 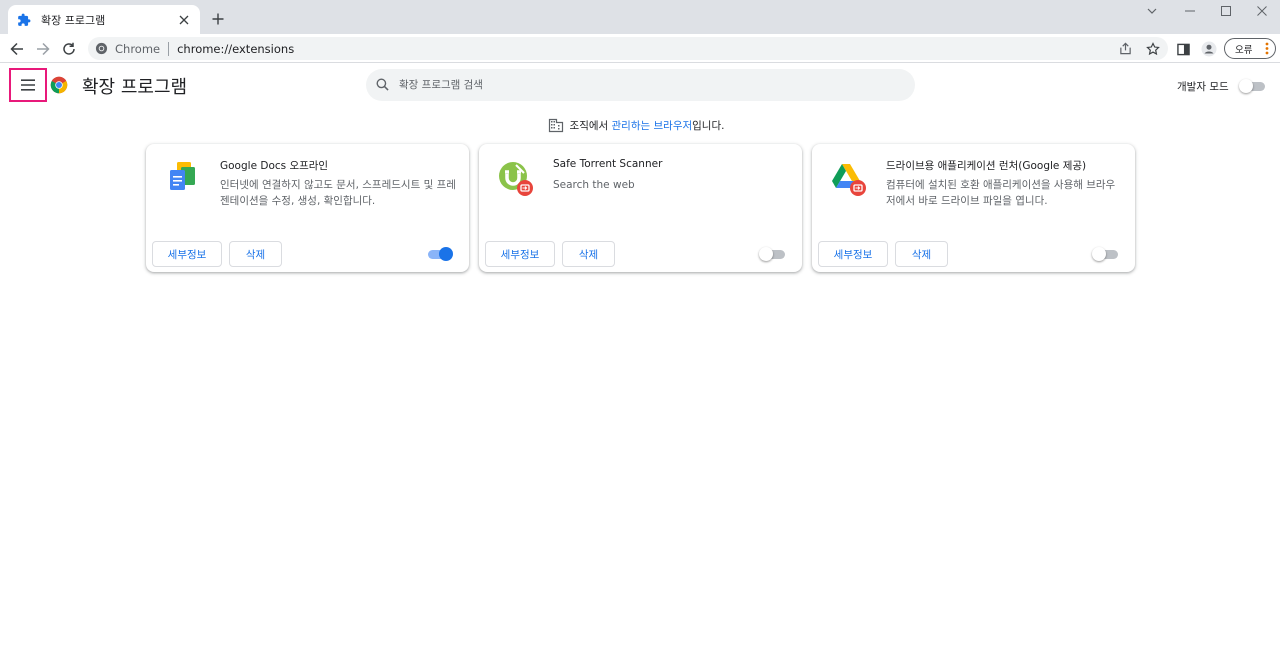 What do you see at coordinates (628, 48) in the screenshot?
I see `address-bar: Chrome chrome://extensions` at bounding box center [628, 48].